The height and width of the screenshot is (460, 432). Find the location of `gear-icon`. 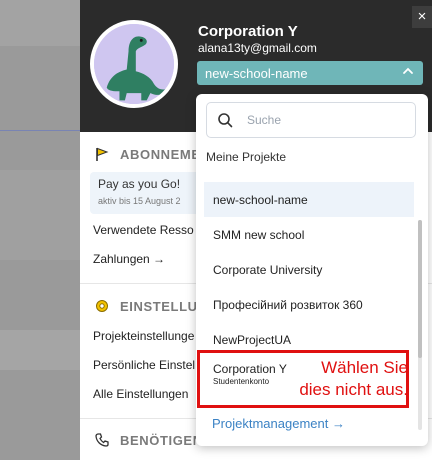

gear-icon is located at coordinates (102, 306).